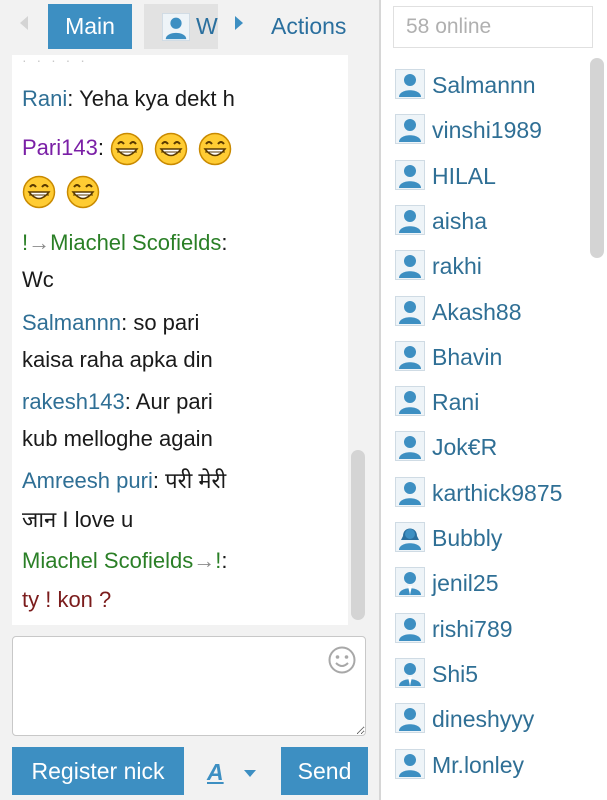  What do you see at coordinates (597, 158) in the screenshot?
I see `user-list-scrollbar-thumb` at bounding box center [597, 158].